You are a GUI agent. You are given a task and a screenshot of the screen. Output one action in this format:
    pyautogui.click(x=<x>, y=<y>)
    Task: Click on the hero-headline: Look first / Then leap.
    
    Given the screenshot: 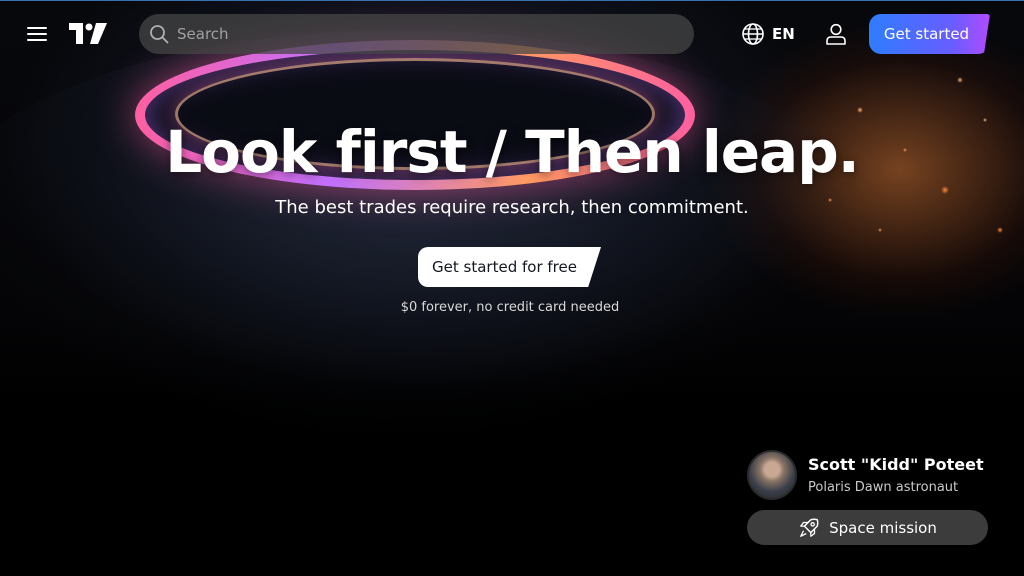 What is the action you would take?
    pyautogui.click(x=512, y=152)
    